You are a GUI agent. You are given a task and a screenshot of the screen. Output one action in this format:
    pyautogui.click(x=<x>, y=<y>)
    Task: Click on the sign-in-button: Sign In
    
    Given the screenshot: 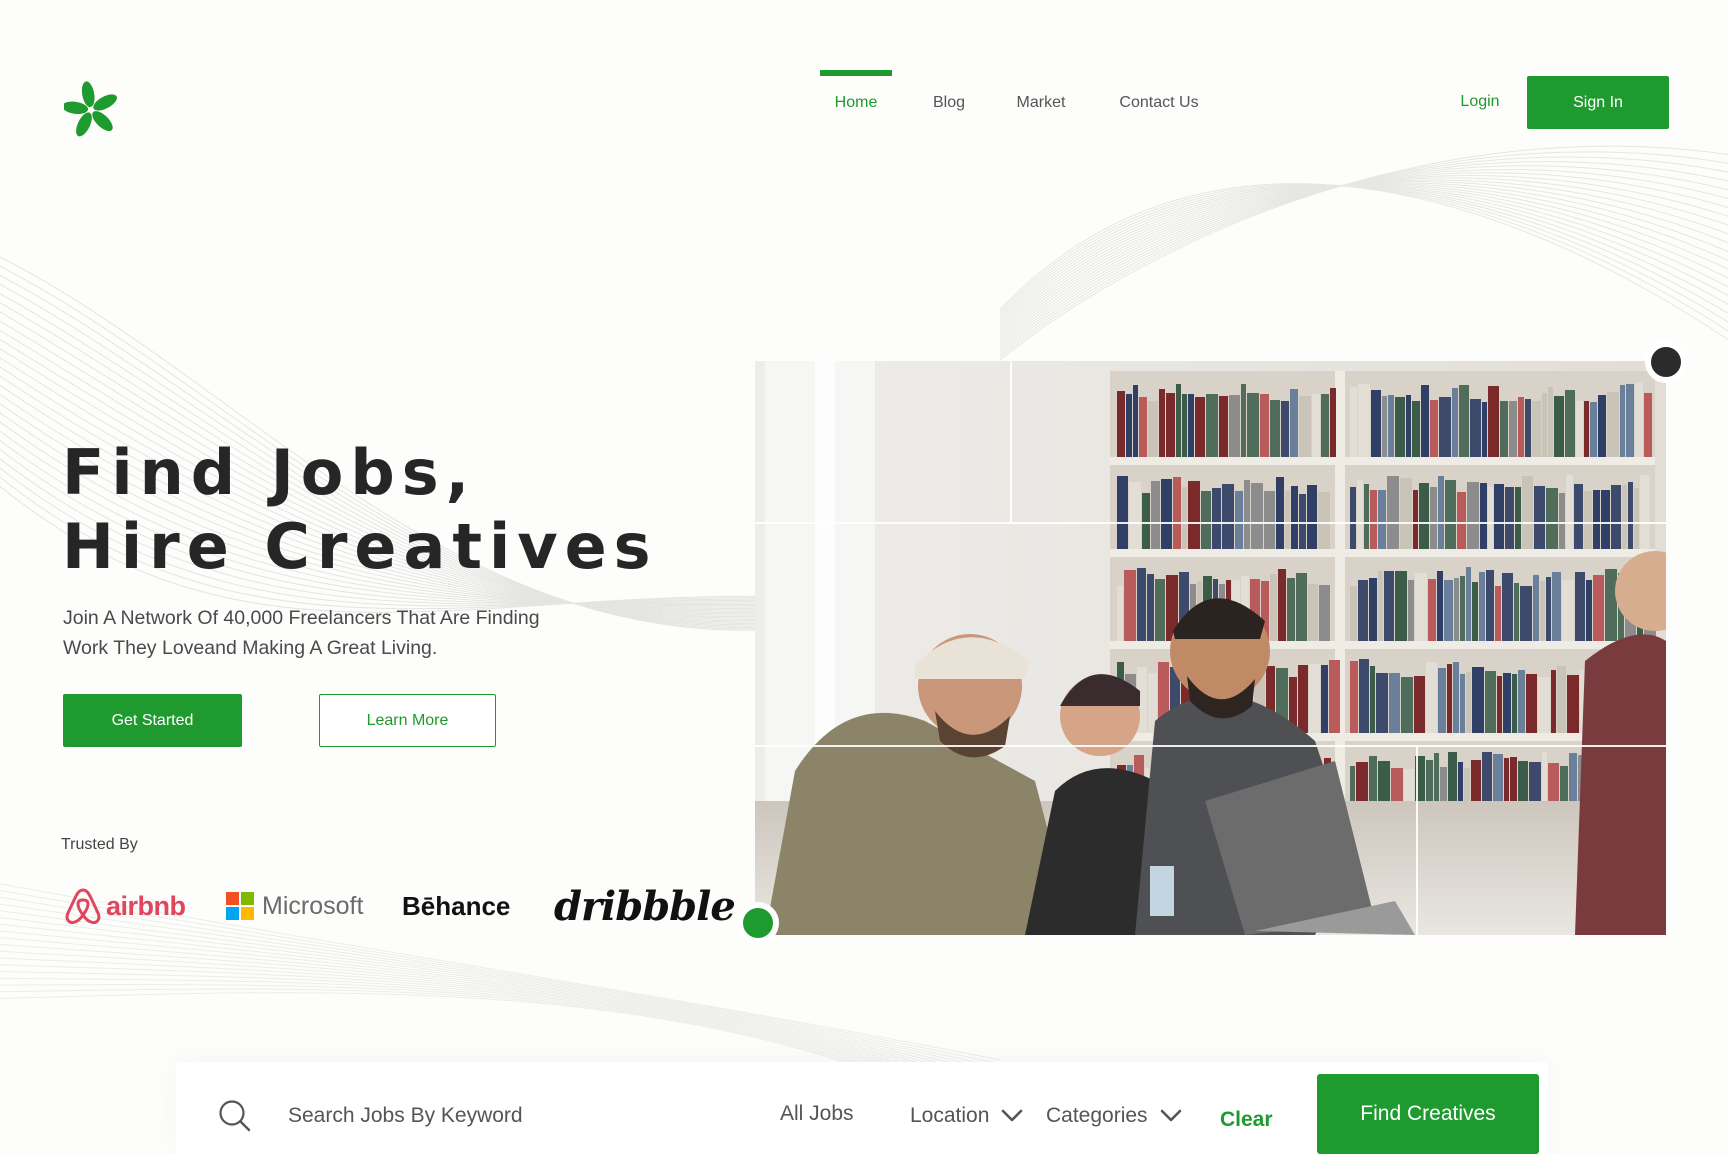 What is the action you would take?
    pyautogui.click(x=1598, y=102)
    